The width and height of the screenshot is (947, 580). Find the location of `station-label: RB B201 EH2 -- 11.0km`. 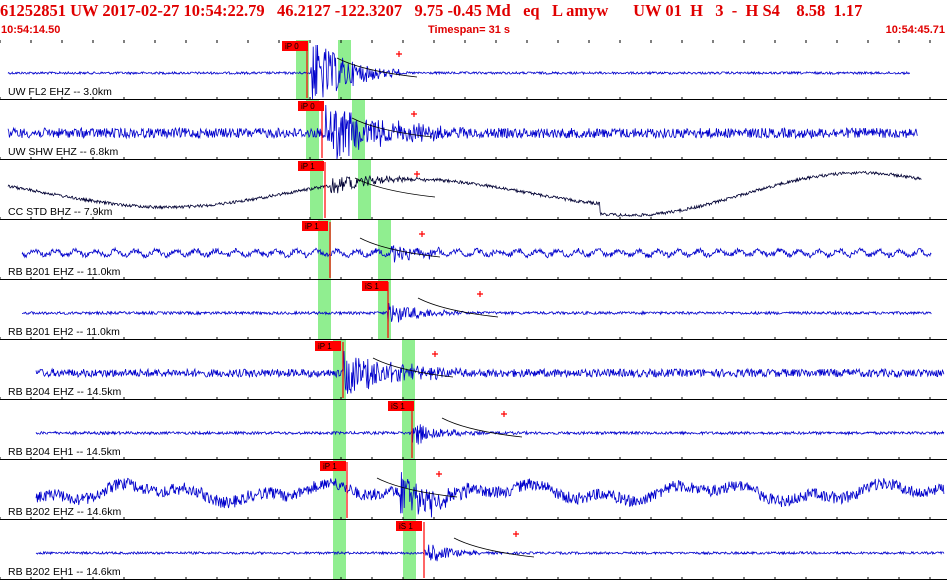

station-label: RB B201 EH2 -- 11.0km is located at coordinates (64, 332).